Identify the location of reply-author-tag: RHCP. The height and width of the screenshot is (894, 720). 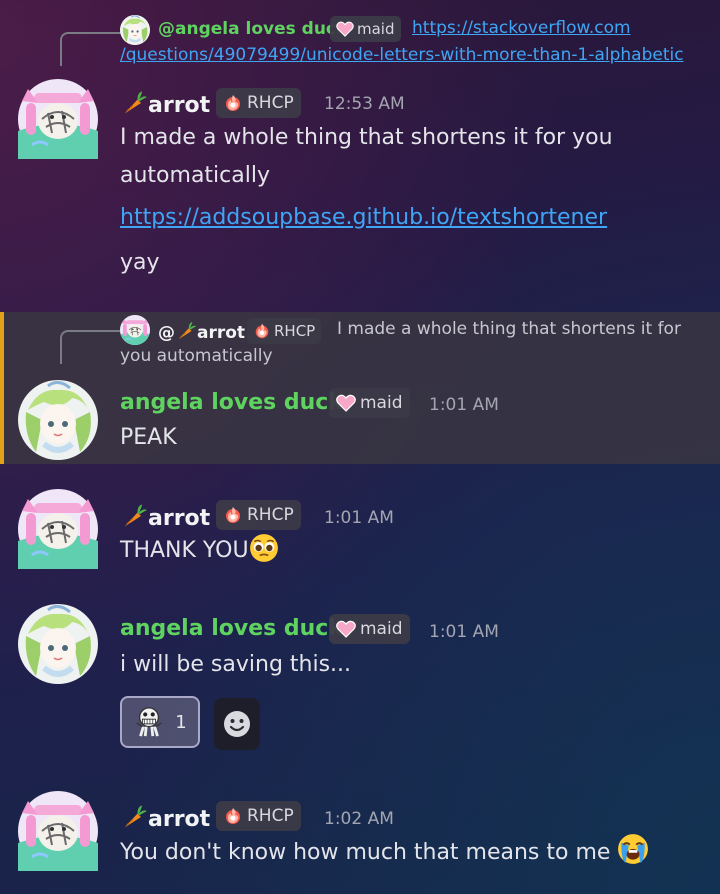
(284, 331).